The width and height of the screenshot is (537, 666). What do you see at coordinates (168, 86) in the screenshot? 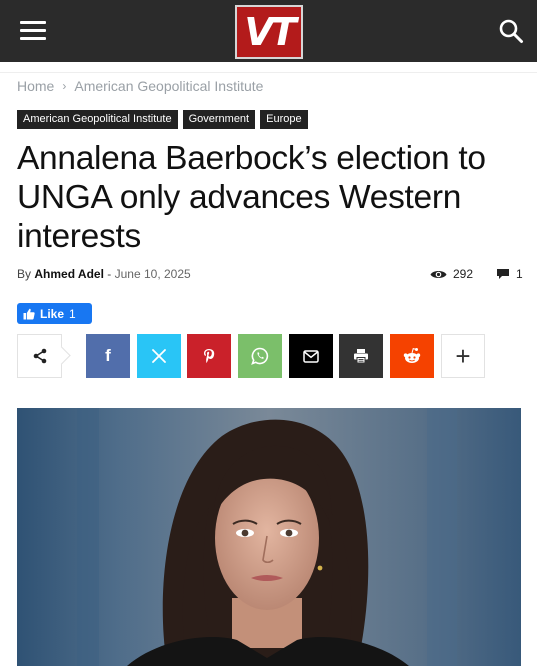
I see `breadcrumb-category-link: American Geopolitical Institute` at bounding box center [168, 86].